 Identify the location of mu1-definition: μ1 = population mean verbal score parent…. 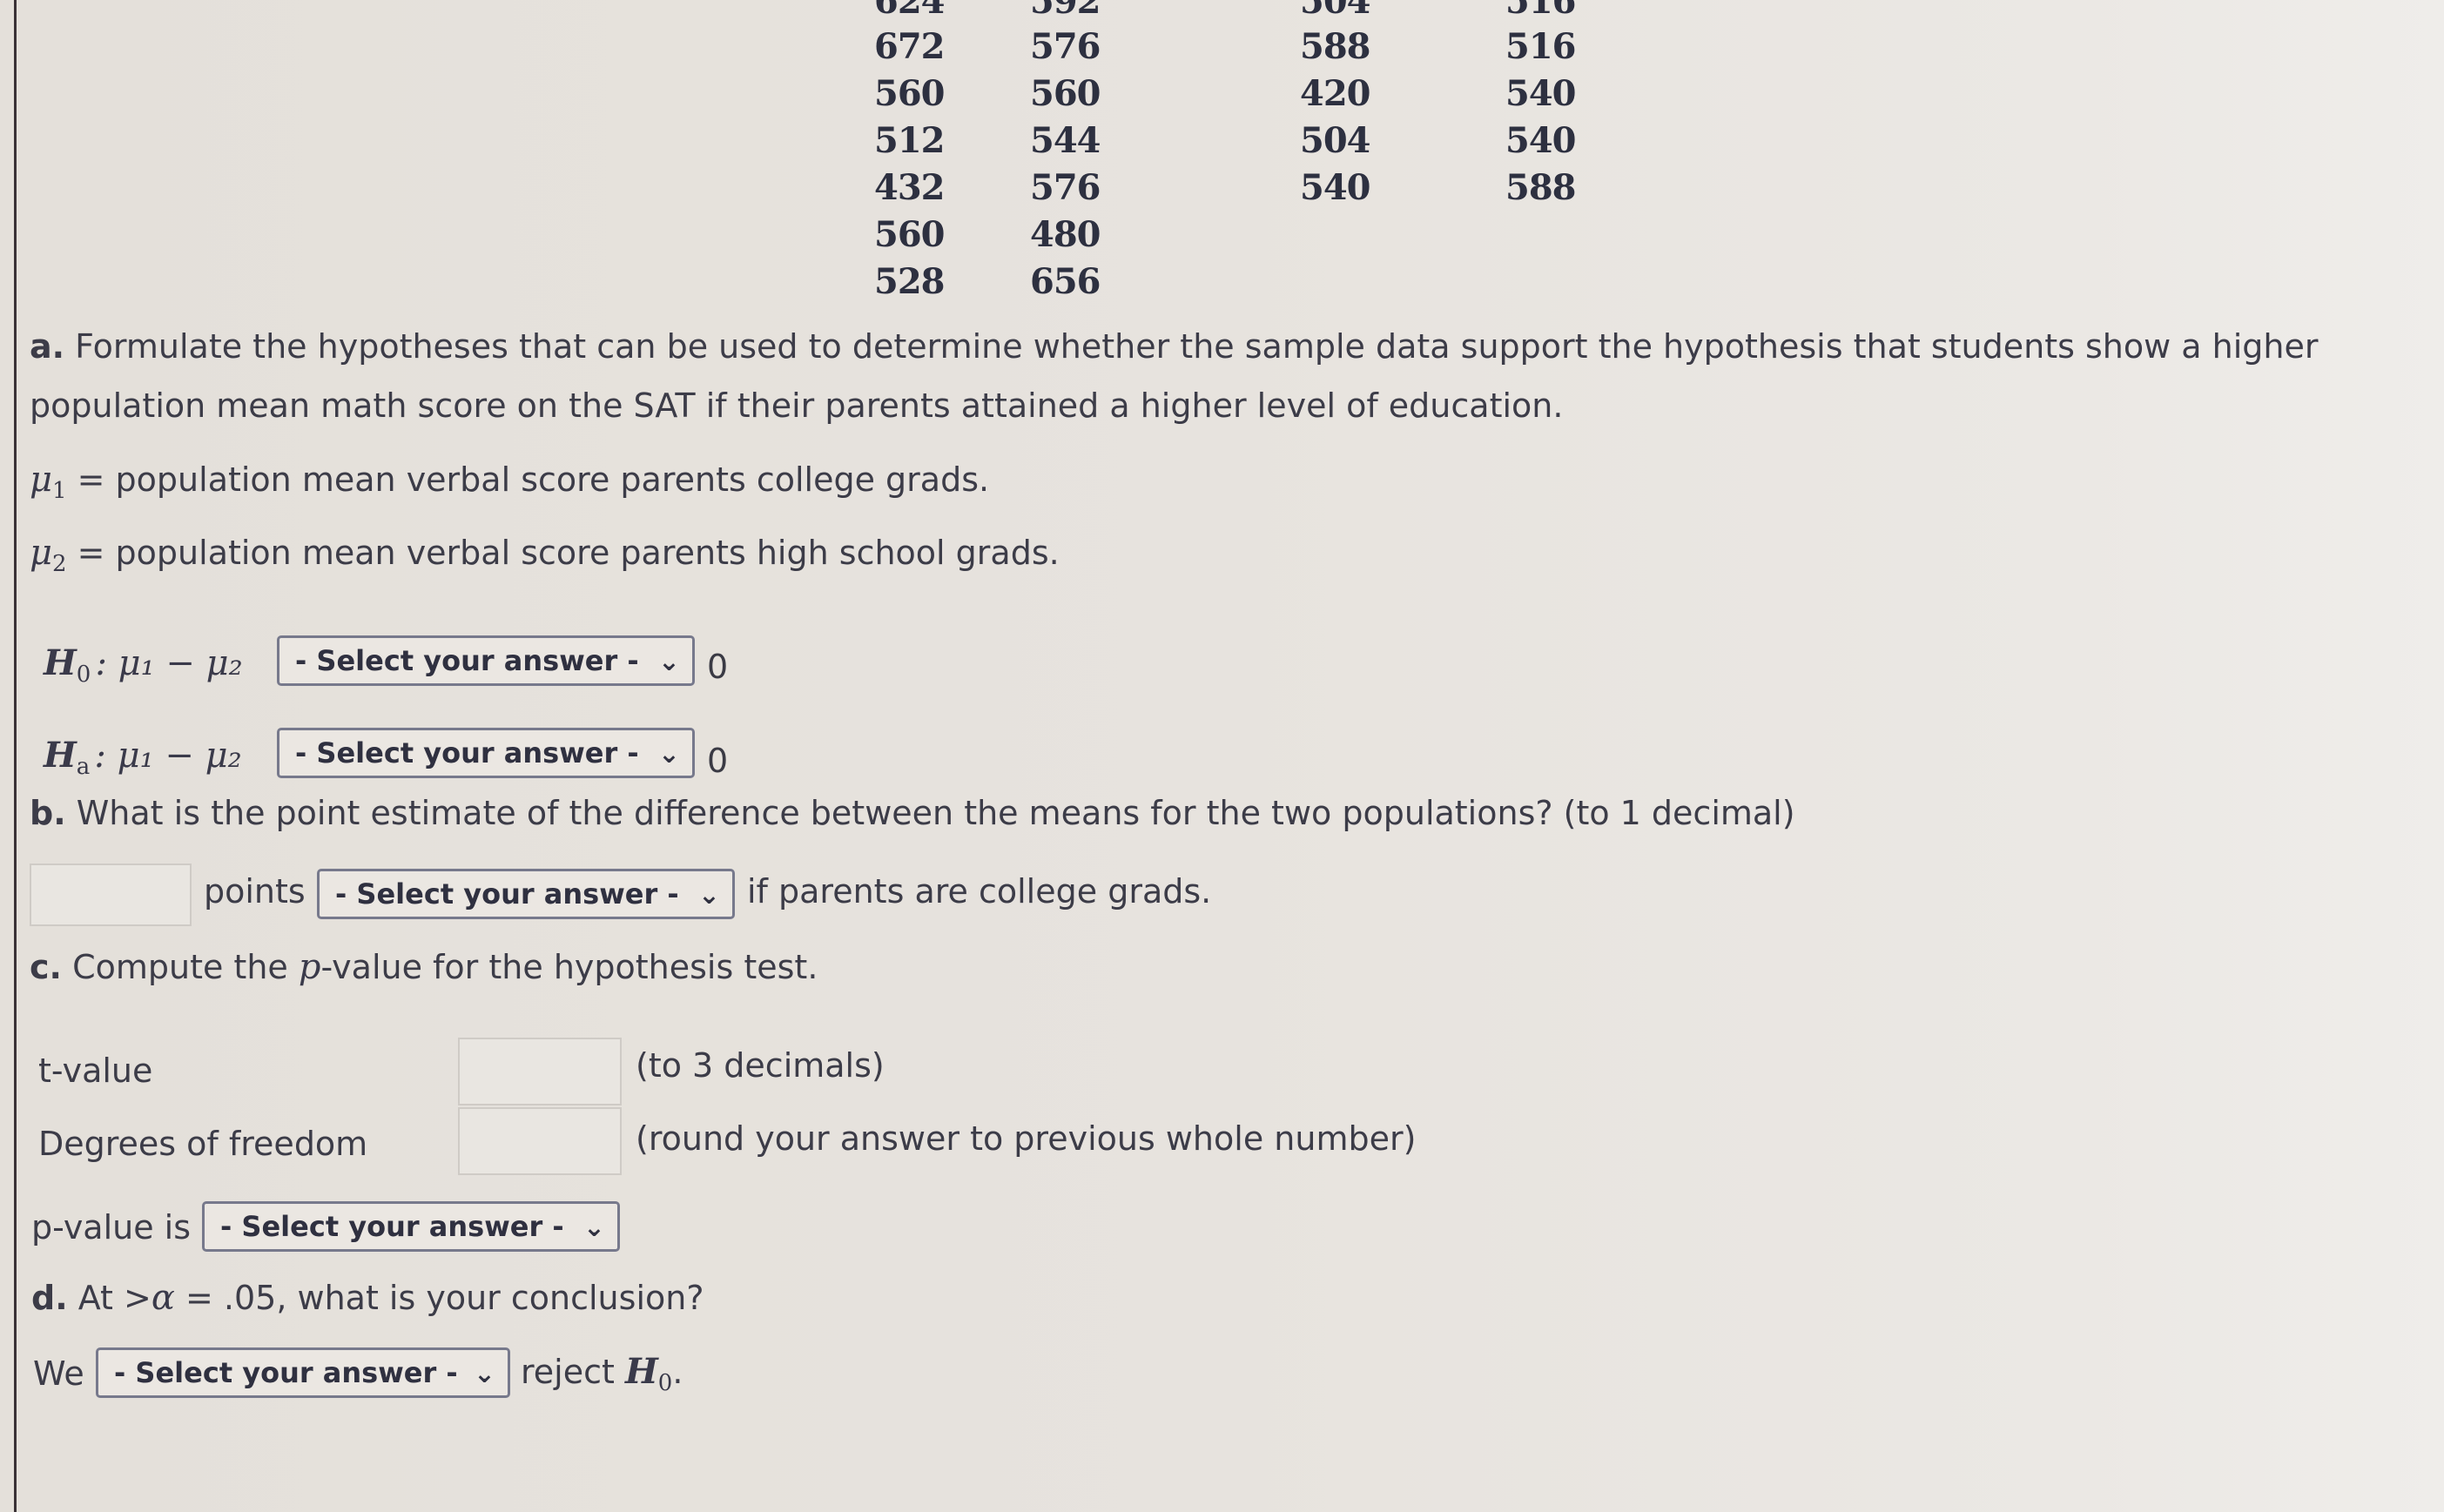
(509, 482).